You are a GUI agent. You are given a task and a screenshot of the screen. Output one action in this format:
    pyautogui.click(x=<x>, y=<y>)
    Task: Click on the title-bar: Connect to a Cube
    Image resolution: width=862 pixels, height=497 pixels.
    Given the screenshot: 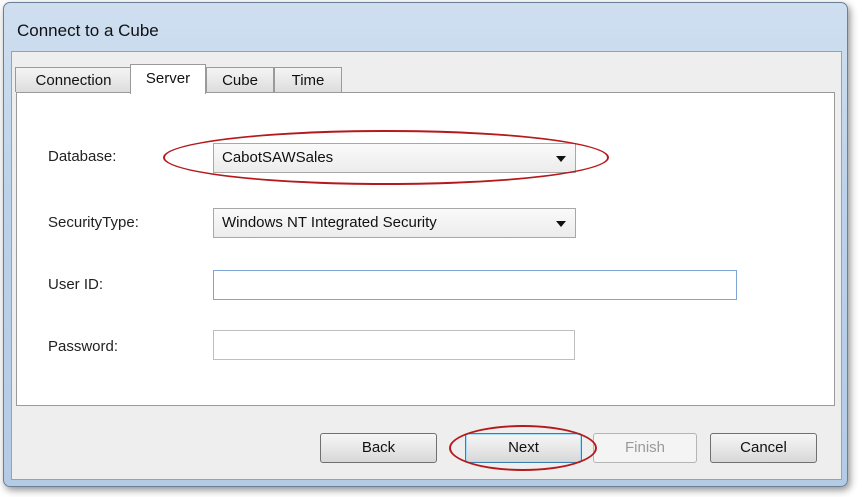 What is the action you would take?
    pyautogui.click(x=425, y=27)
    